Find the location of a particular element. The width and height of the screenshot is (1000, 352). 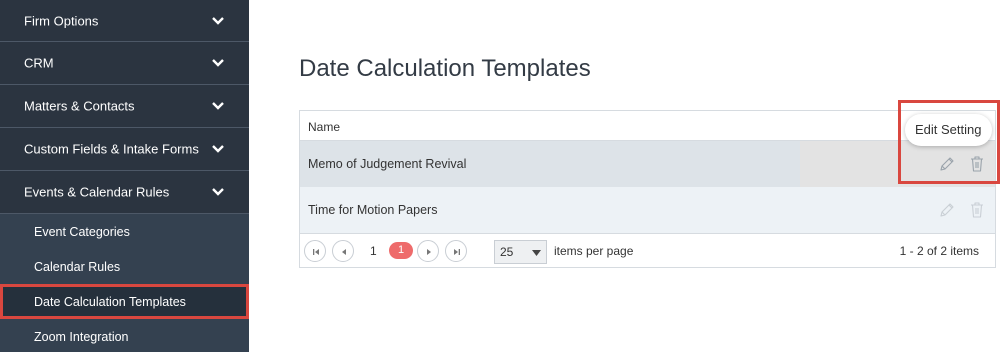

edit-setting-tooltip: Edit Setting is located at coordinates (948, 130).